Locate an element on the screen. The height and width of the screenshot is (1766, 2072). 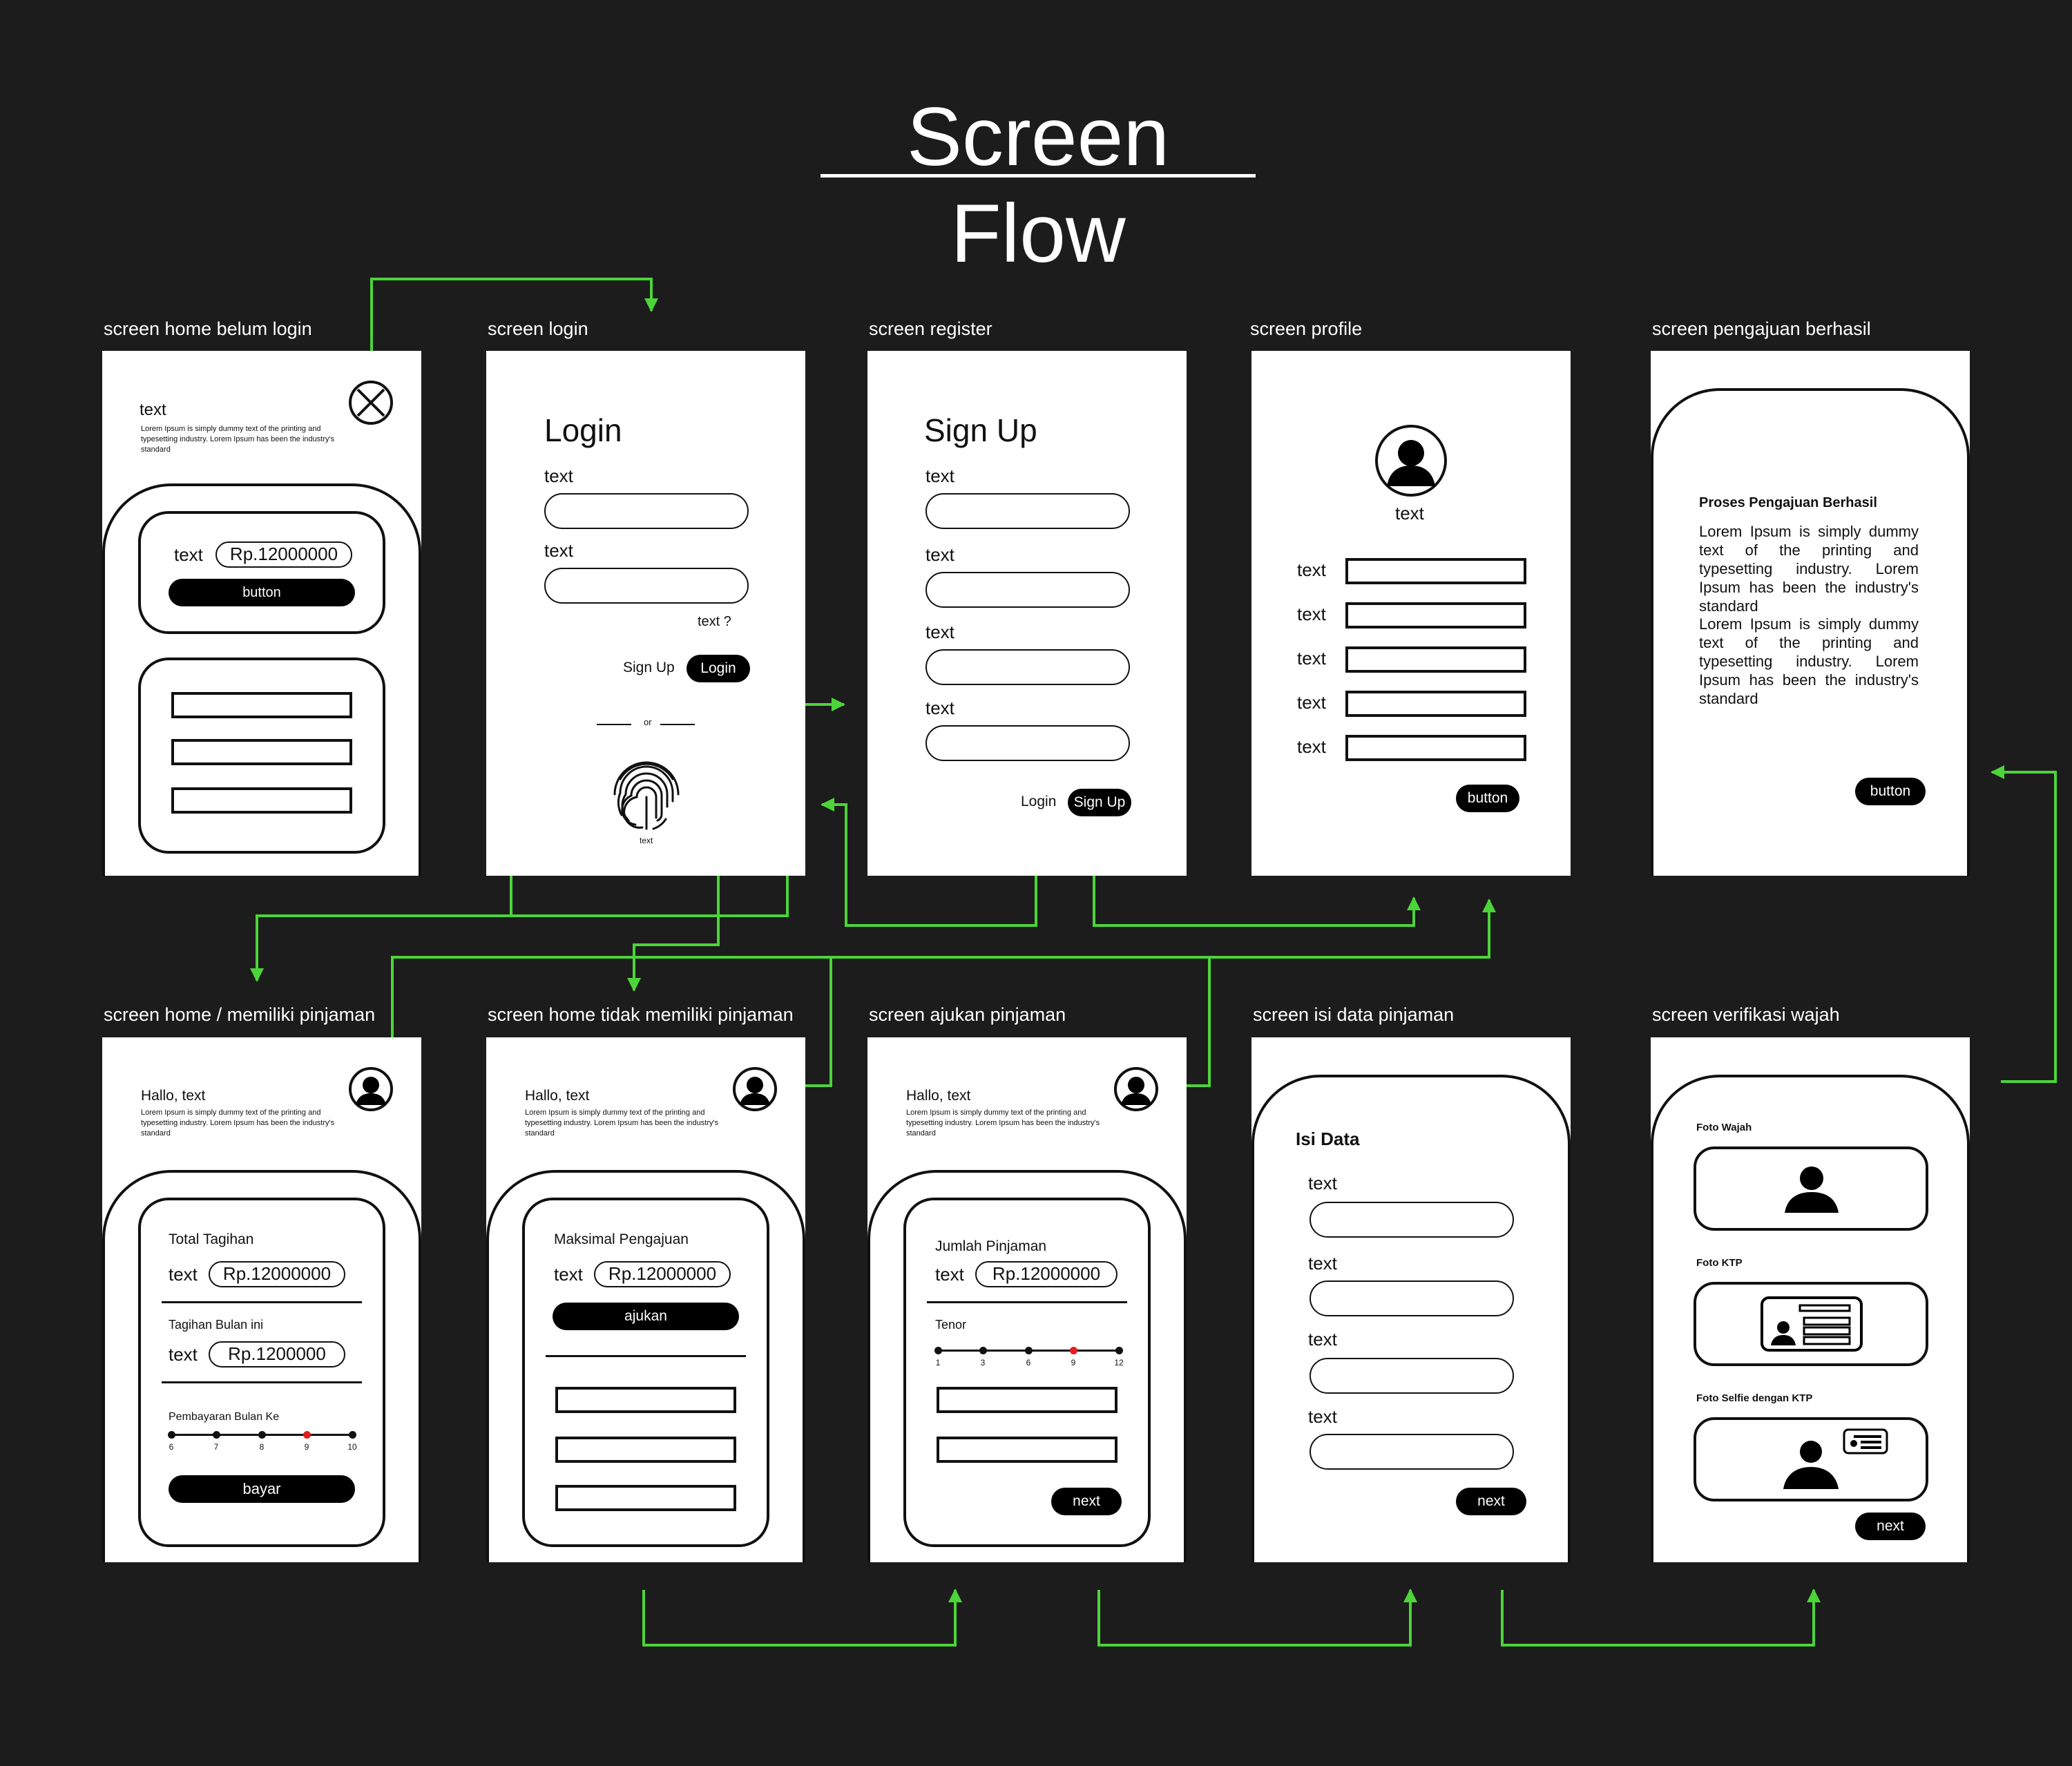
apply-button: ajukan is located at coordinates (646, 1316).